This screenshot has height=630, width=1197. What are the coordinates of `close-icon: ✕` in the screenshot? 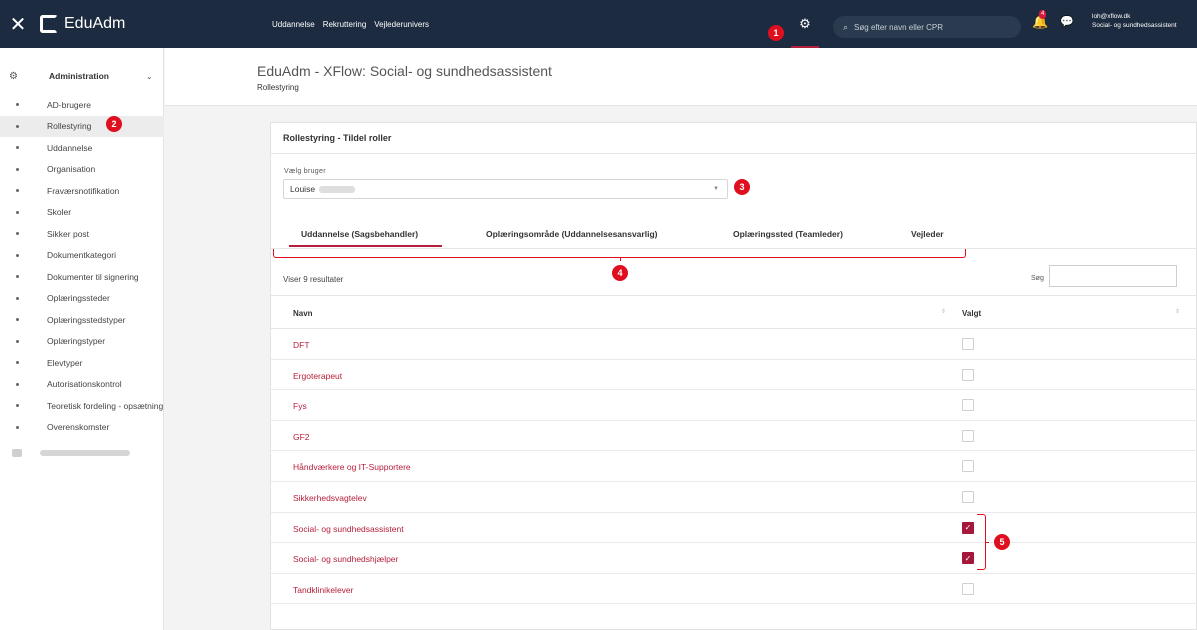 It's located at (18, 24).